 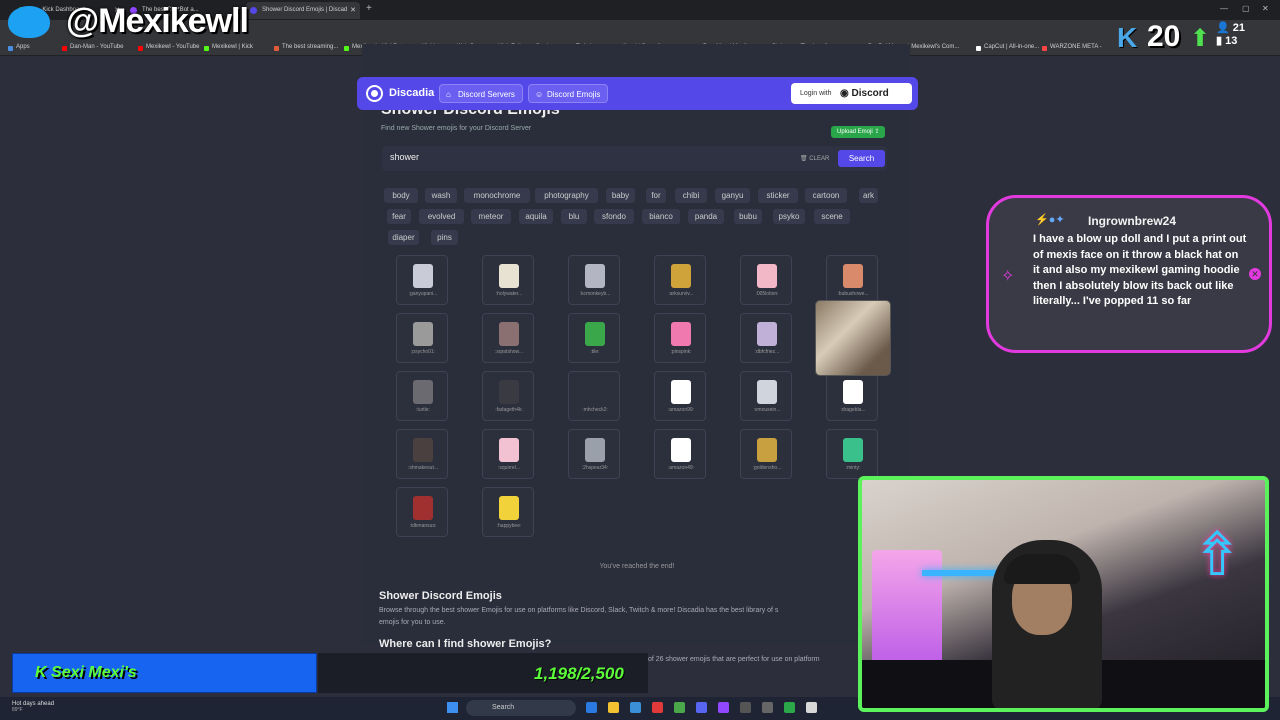 What do you see at coordinates (832, 216) in the screenshot?
I see `tag-chip: scene` at bounding box center [832, 216].